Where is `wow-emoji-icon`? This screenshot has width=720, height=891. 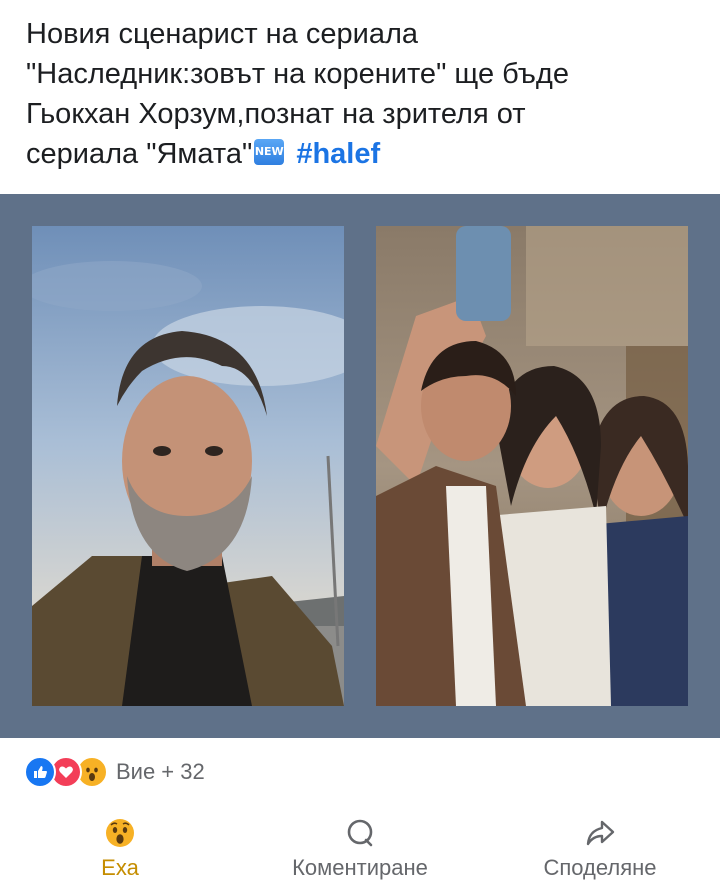
wow-emoji-icon is located at coordinates (120, 833).